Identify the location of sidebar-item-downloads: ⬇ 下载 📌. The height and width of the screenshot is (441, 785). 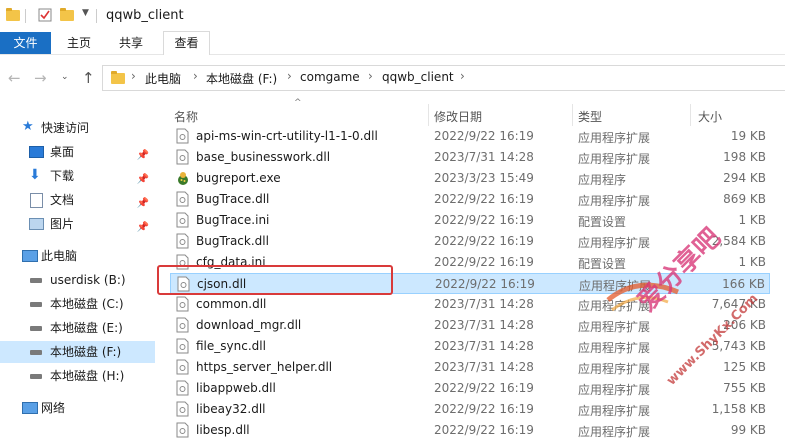
(77, 176).